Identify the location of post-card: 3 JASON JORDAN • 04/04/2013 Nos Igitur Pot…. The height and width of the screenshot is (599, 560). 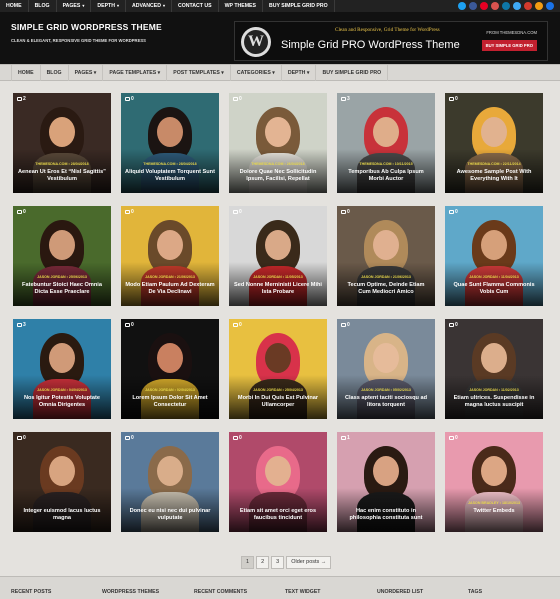
(62, 369).